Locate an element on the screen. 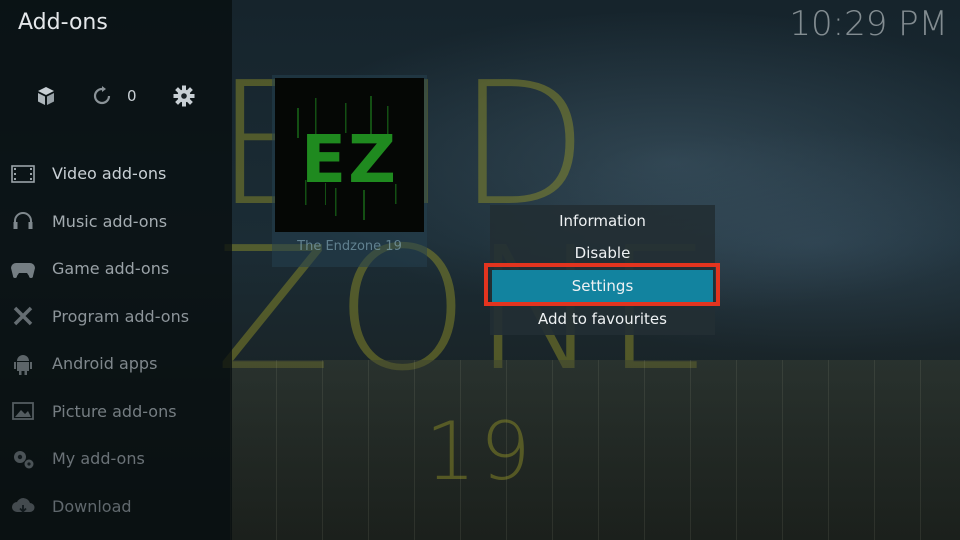  open-box-icon is located at coordinates (46, 96).